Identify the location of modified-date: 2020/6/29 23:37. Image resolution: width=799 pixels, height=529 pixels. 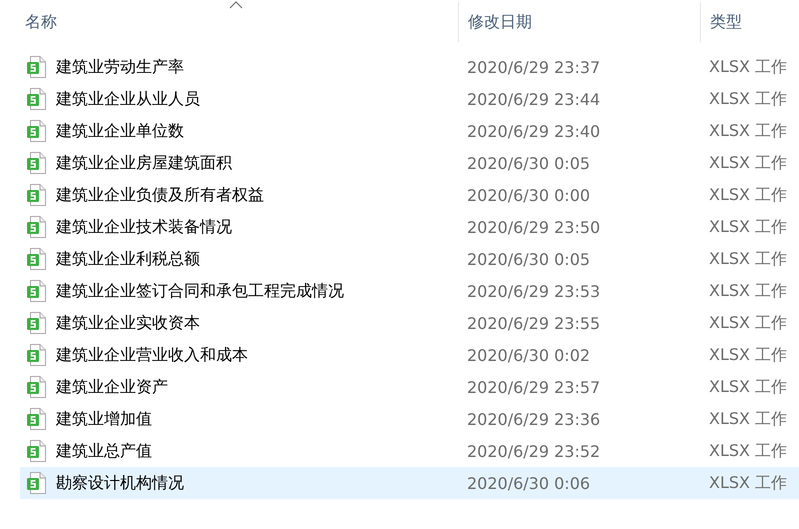
(534, 67).